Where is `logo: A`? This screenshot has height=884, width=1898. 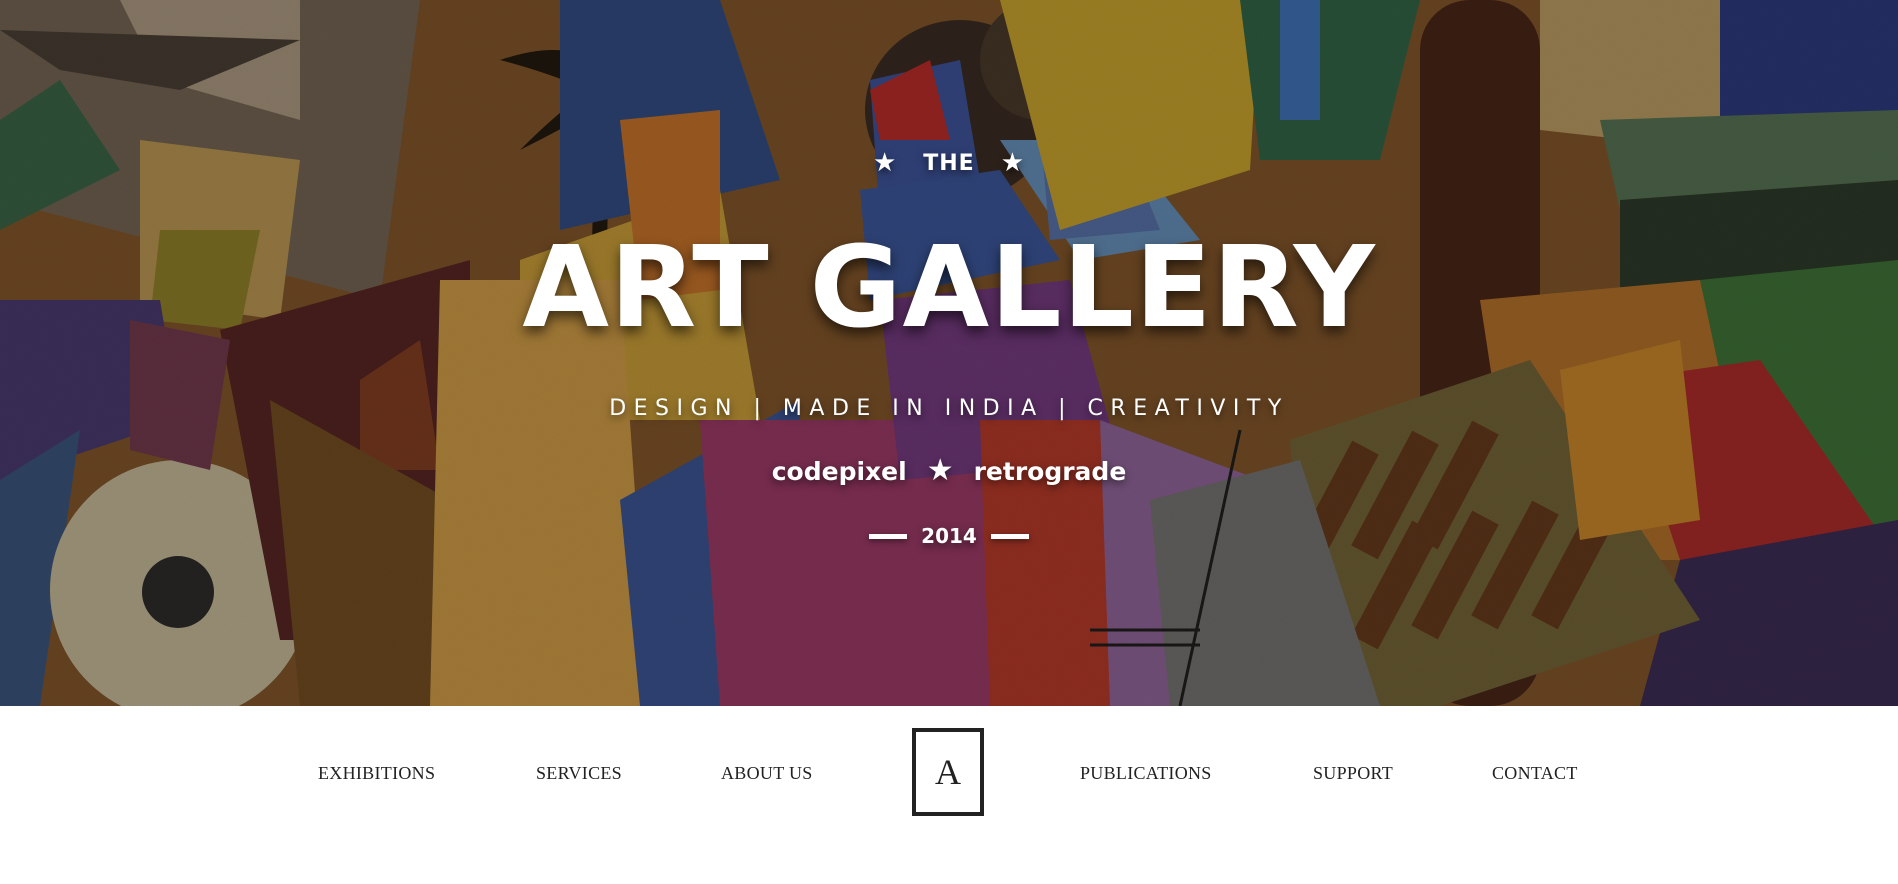
logo: A is located at coordinates (948, 772).